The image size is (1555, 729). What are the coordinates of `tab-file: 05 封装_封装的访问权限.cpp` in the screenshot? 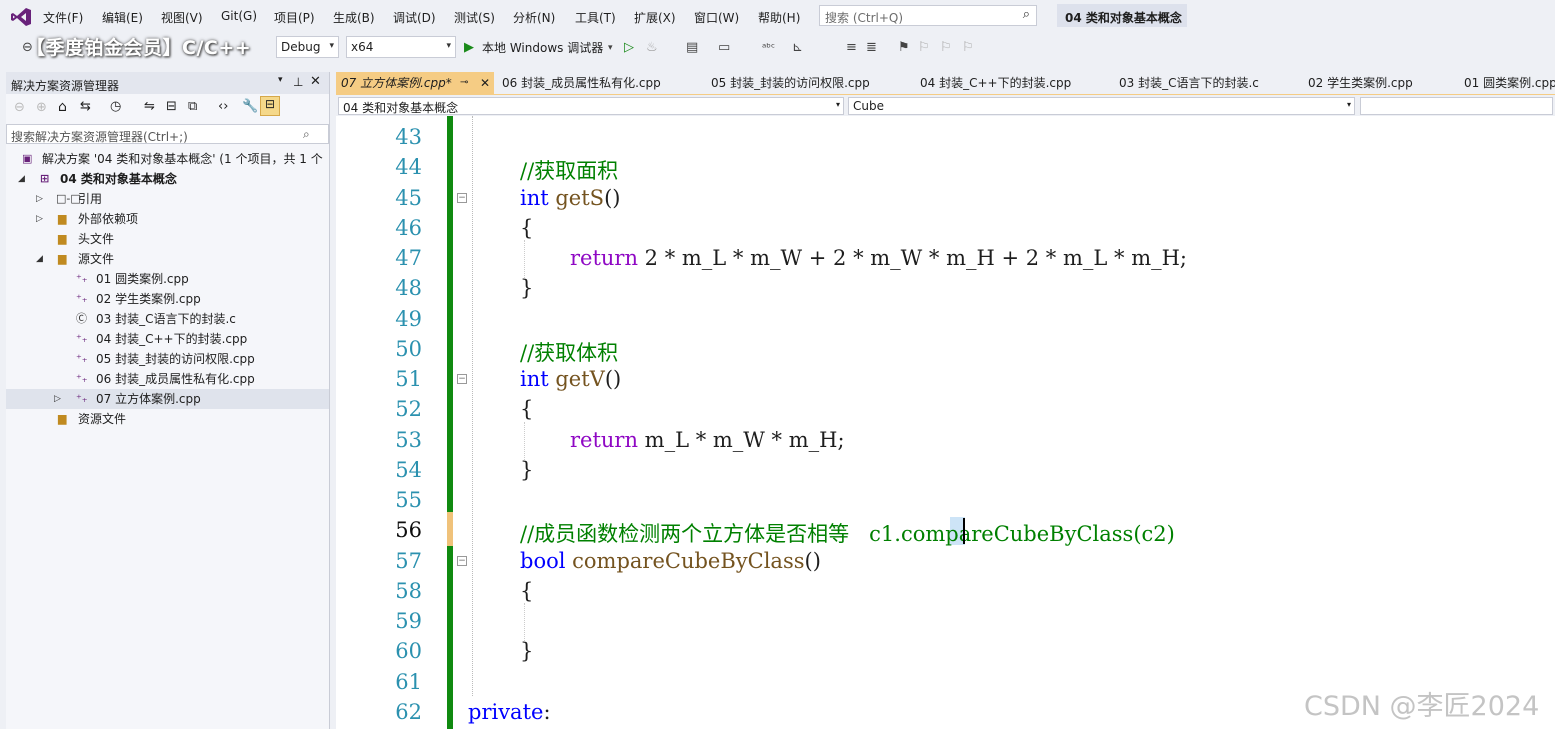 It's located at (809, 83).